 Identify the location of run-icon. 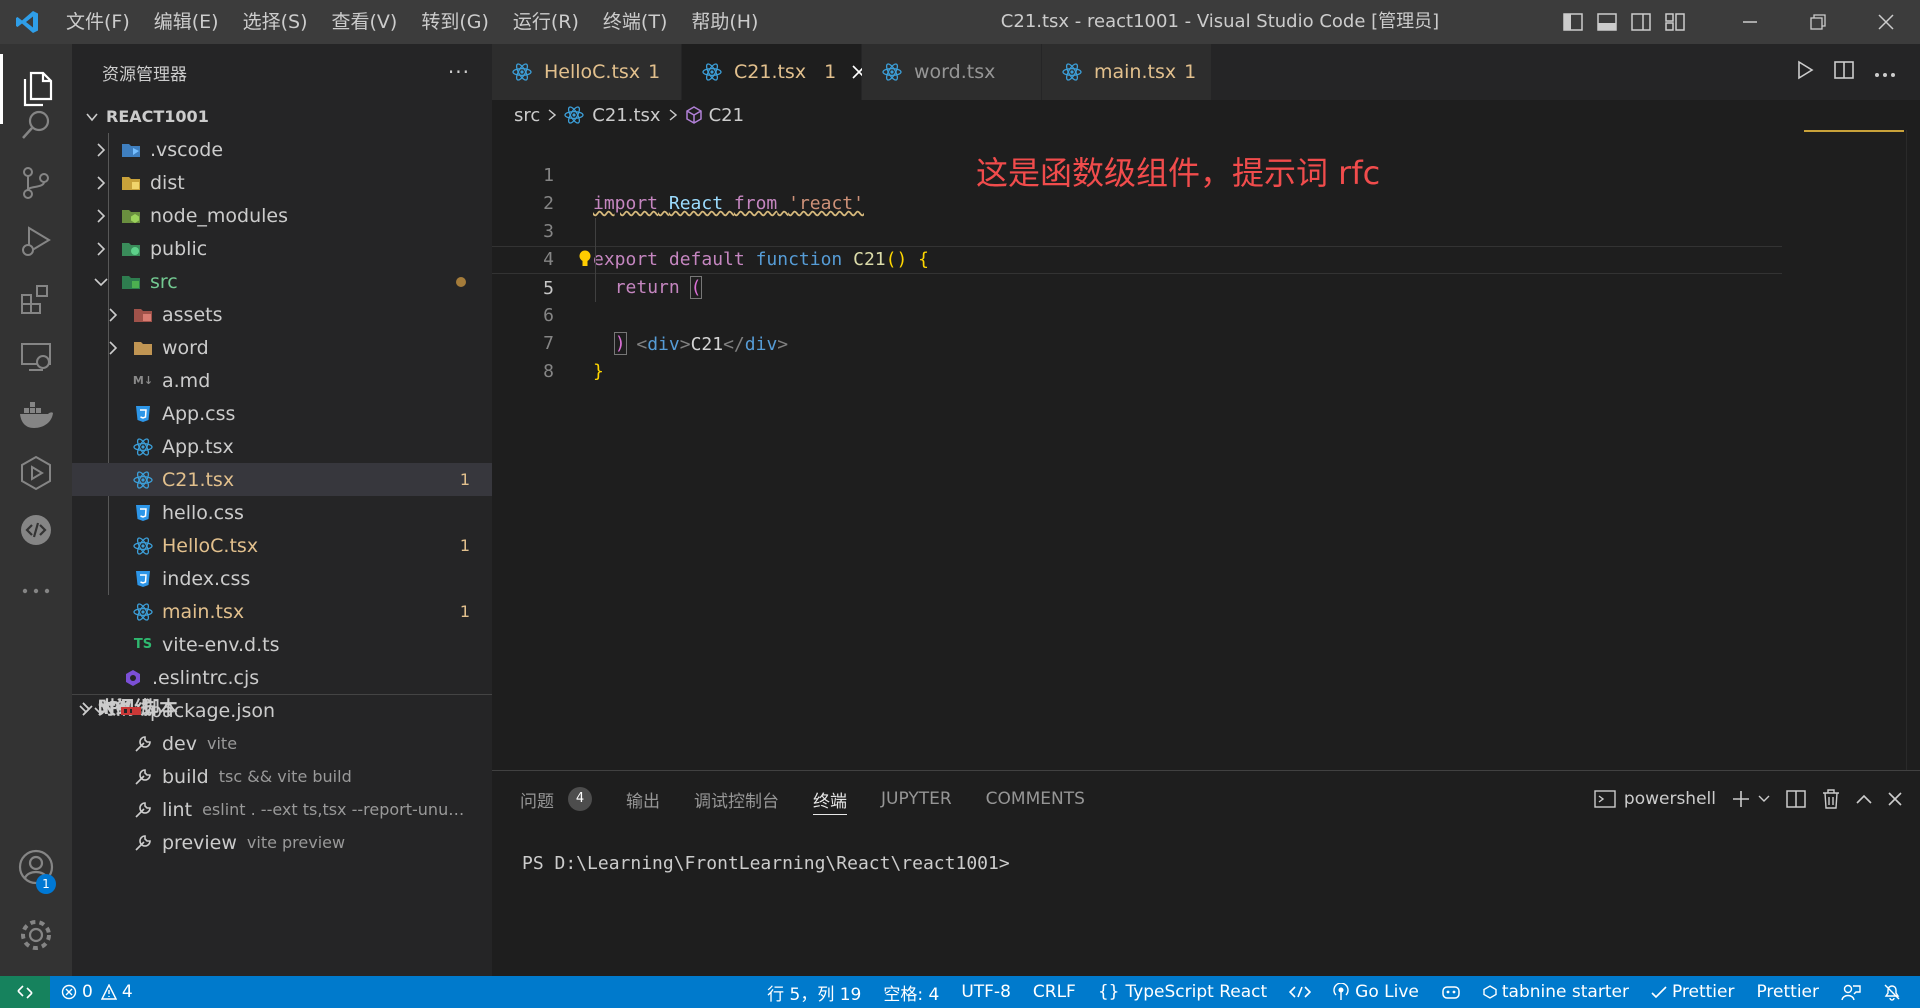
(1805, 72).